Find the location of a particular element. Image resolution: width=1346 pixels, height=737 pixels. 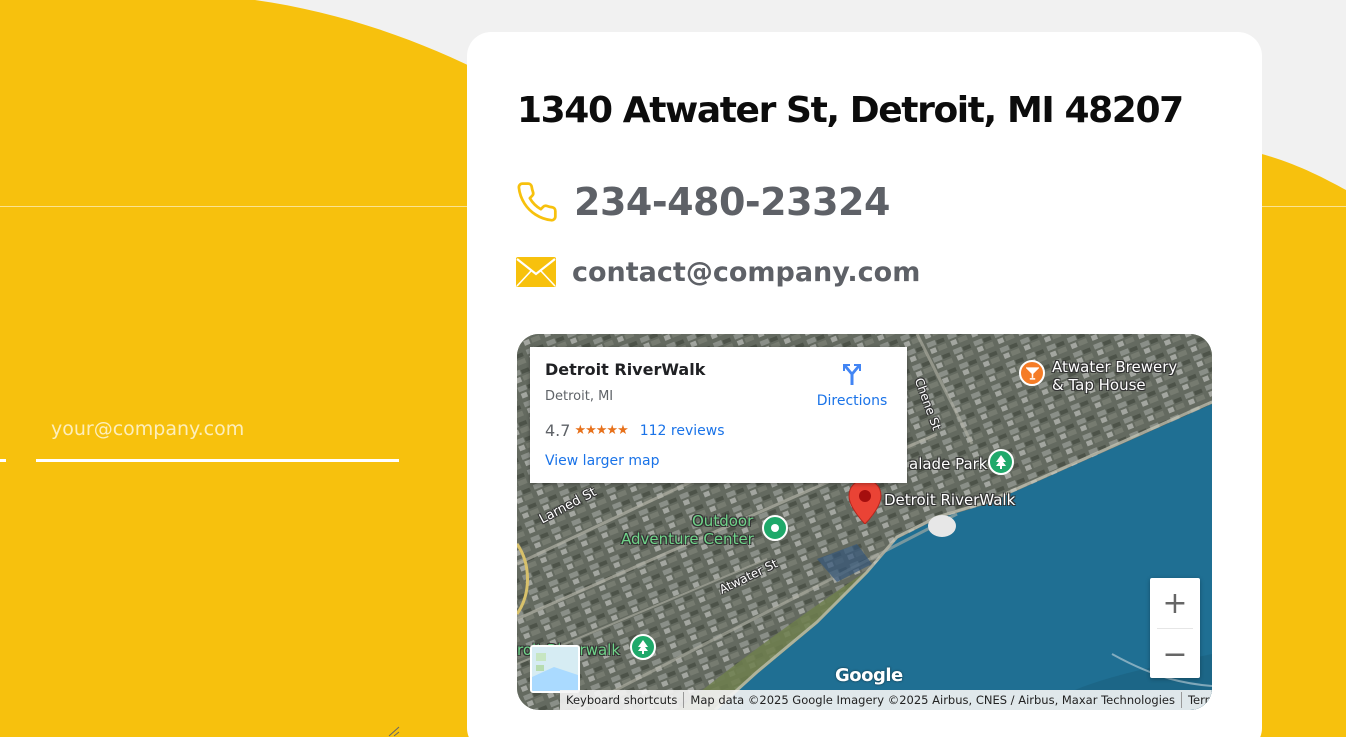

bar-poi-icon is located at coordinates (1032, 373).